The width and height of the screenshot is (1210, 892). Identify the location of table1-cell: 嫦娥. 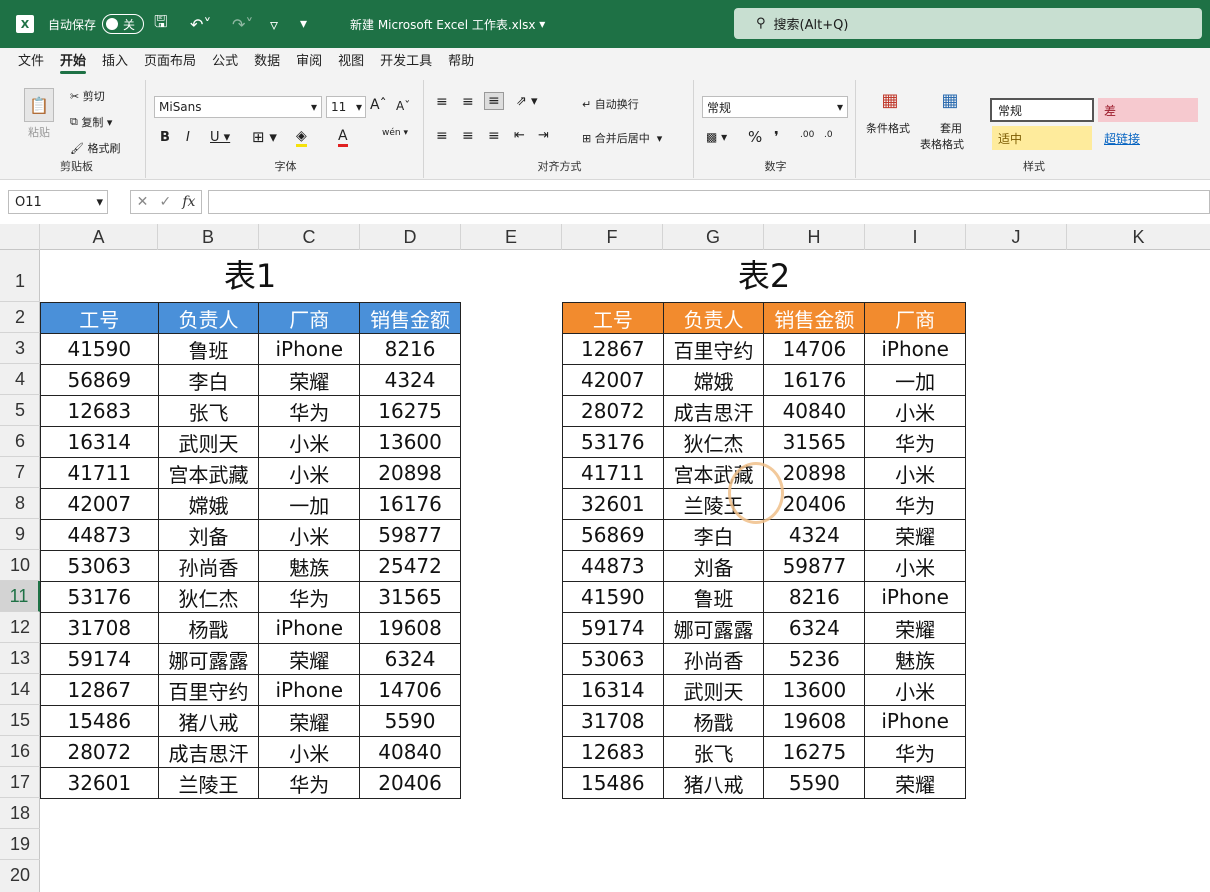
(208, 504).